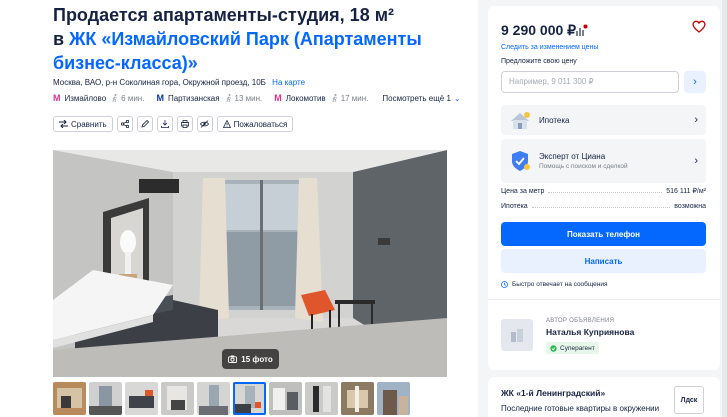  What do you see at coordinates (517, 335) in the screenshot?
I see `agent-avatar` at bounding box center [517, 335].